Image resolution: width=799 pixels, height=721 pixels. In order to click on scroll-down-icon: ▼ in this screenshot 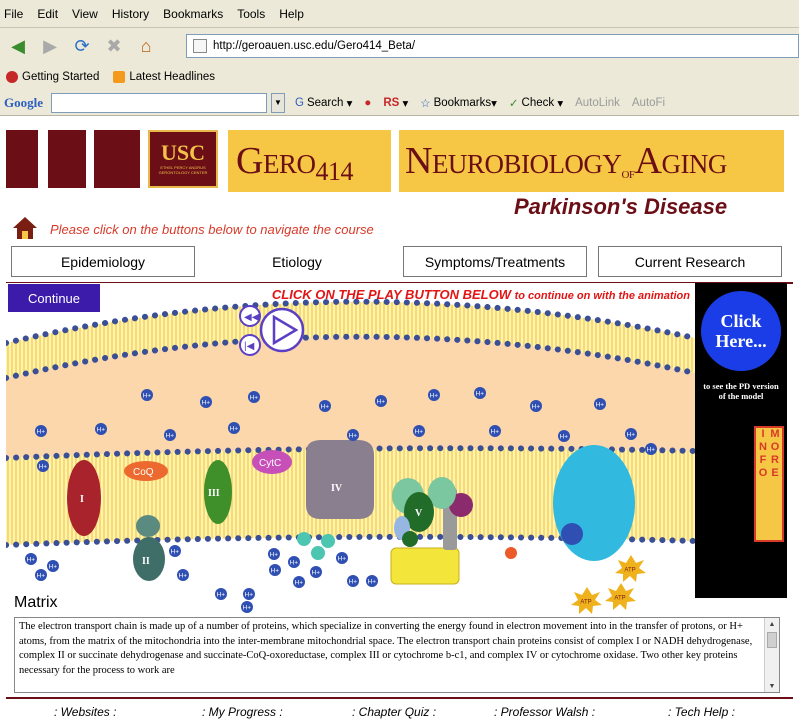, I will do `click(772, 686)`.